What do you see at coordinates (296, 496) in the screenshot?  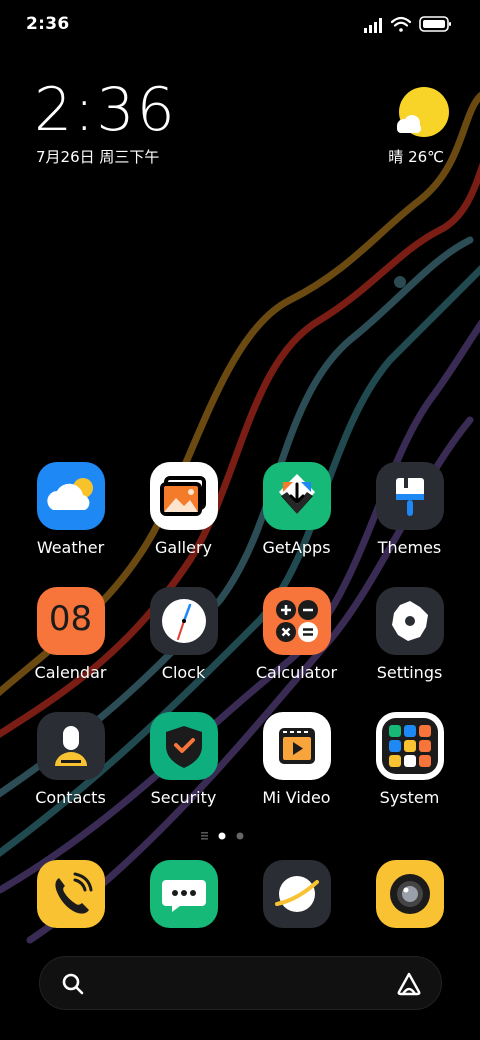 I see `getapps-icon` at bounding box center [296, 496].